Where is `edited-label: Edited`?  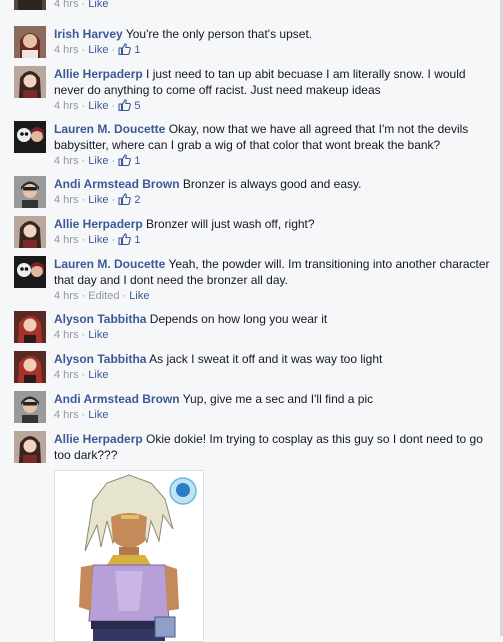 edited-label: Edited is located at coordinates (103, 296).